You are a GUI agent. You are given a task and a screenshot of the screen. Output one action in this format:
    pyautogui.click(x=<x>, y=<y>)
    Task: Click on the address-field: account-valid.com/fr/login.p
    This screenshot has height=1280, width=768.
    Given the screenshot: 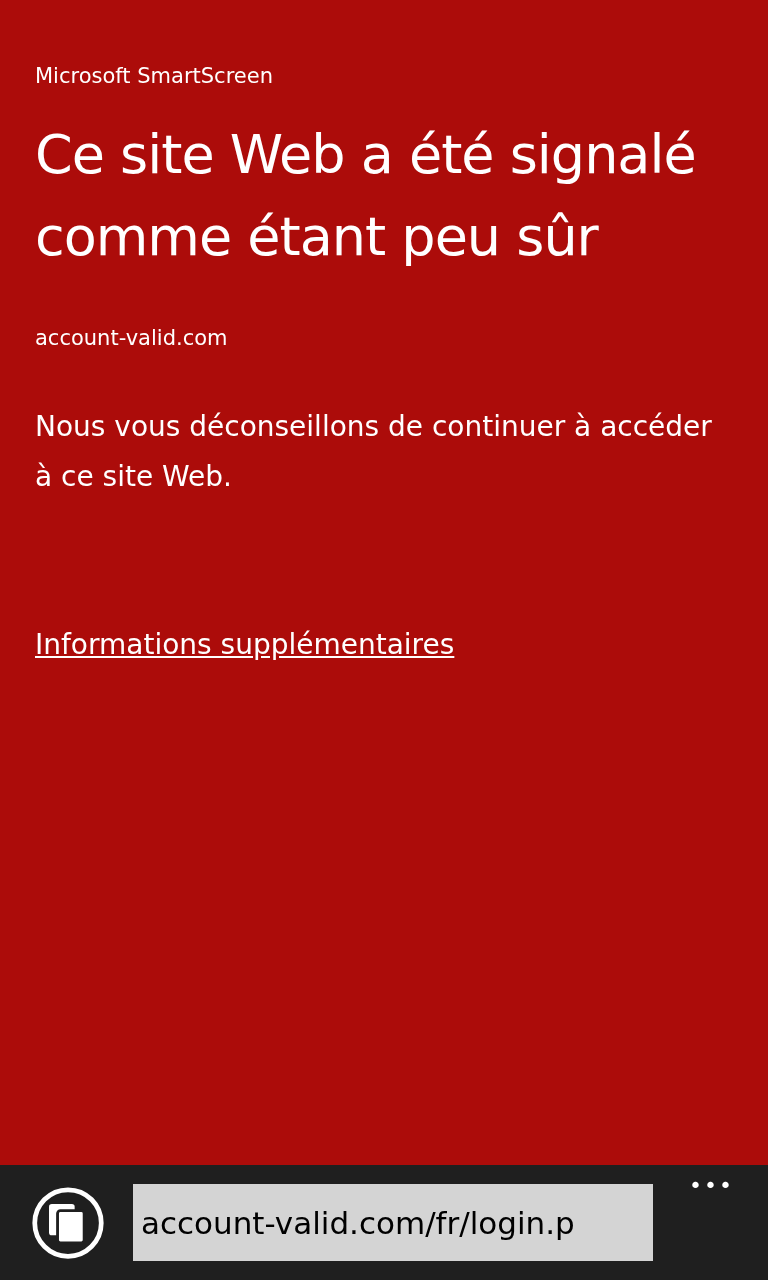 What is the action you would take?
    pyautogui.click(x=393, y=1222)
    